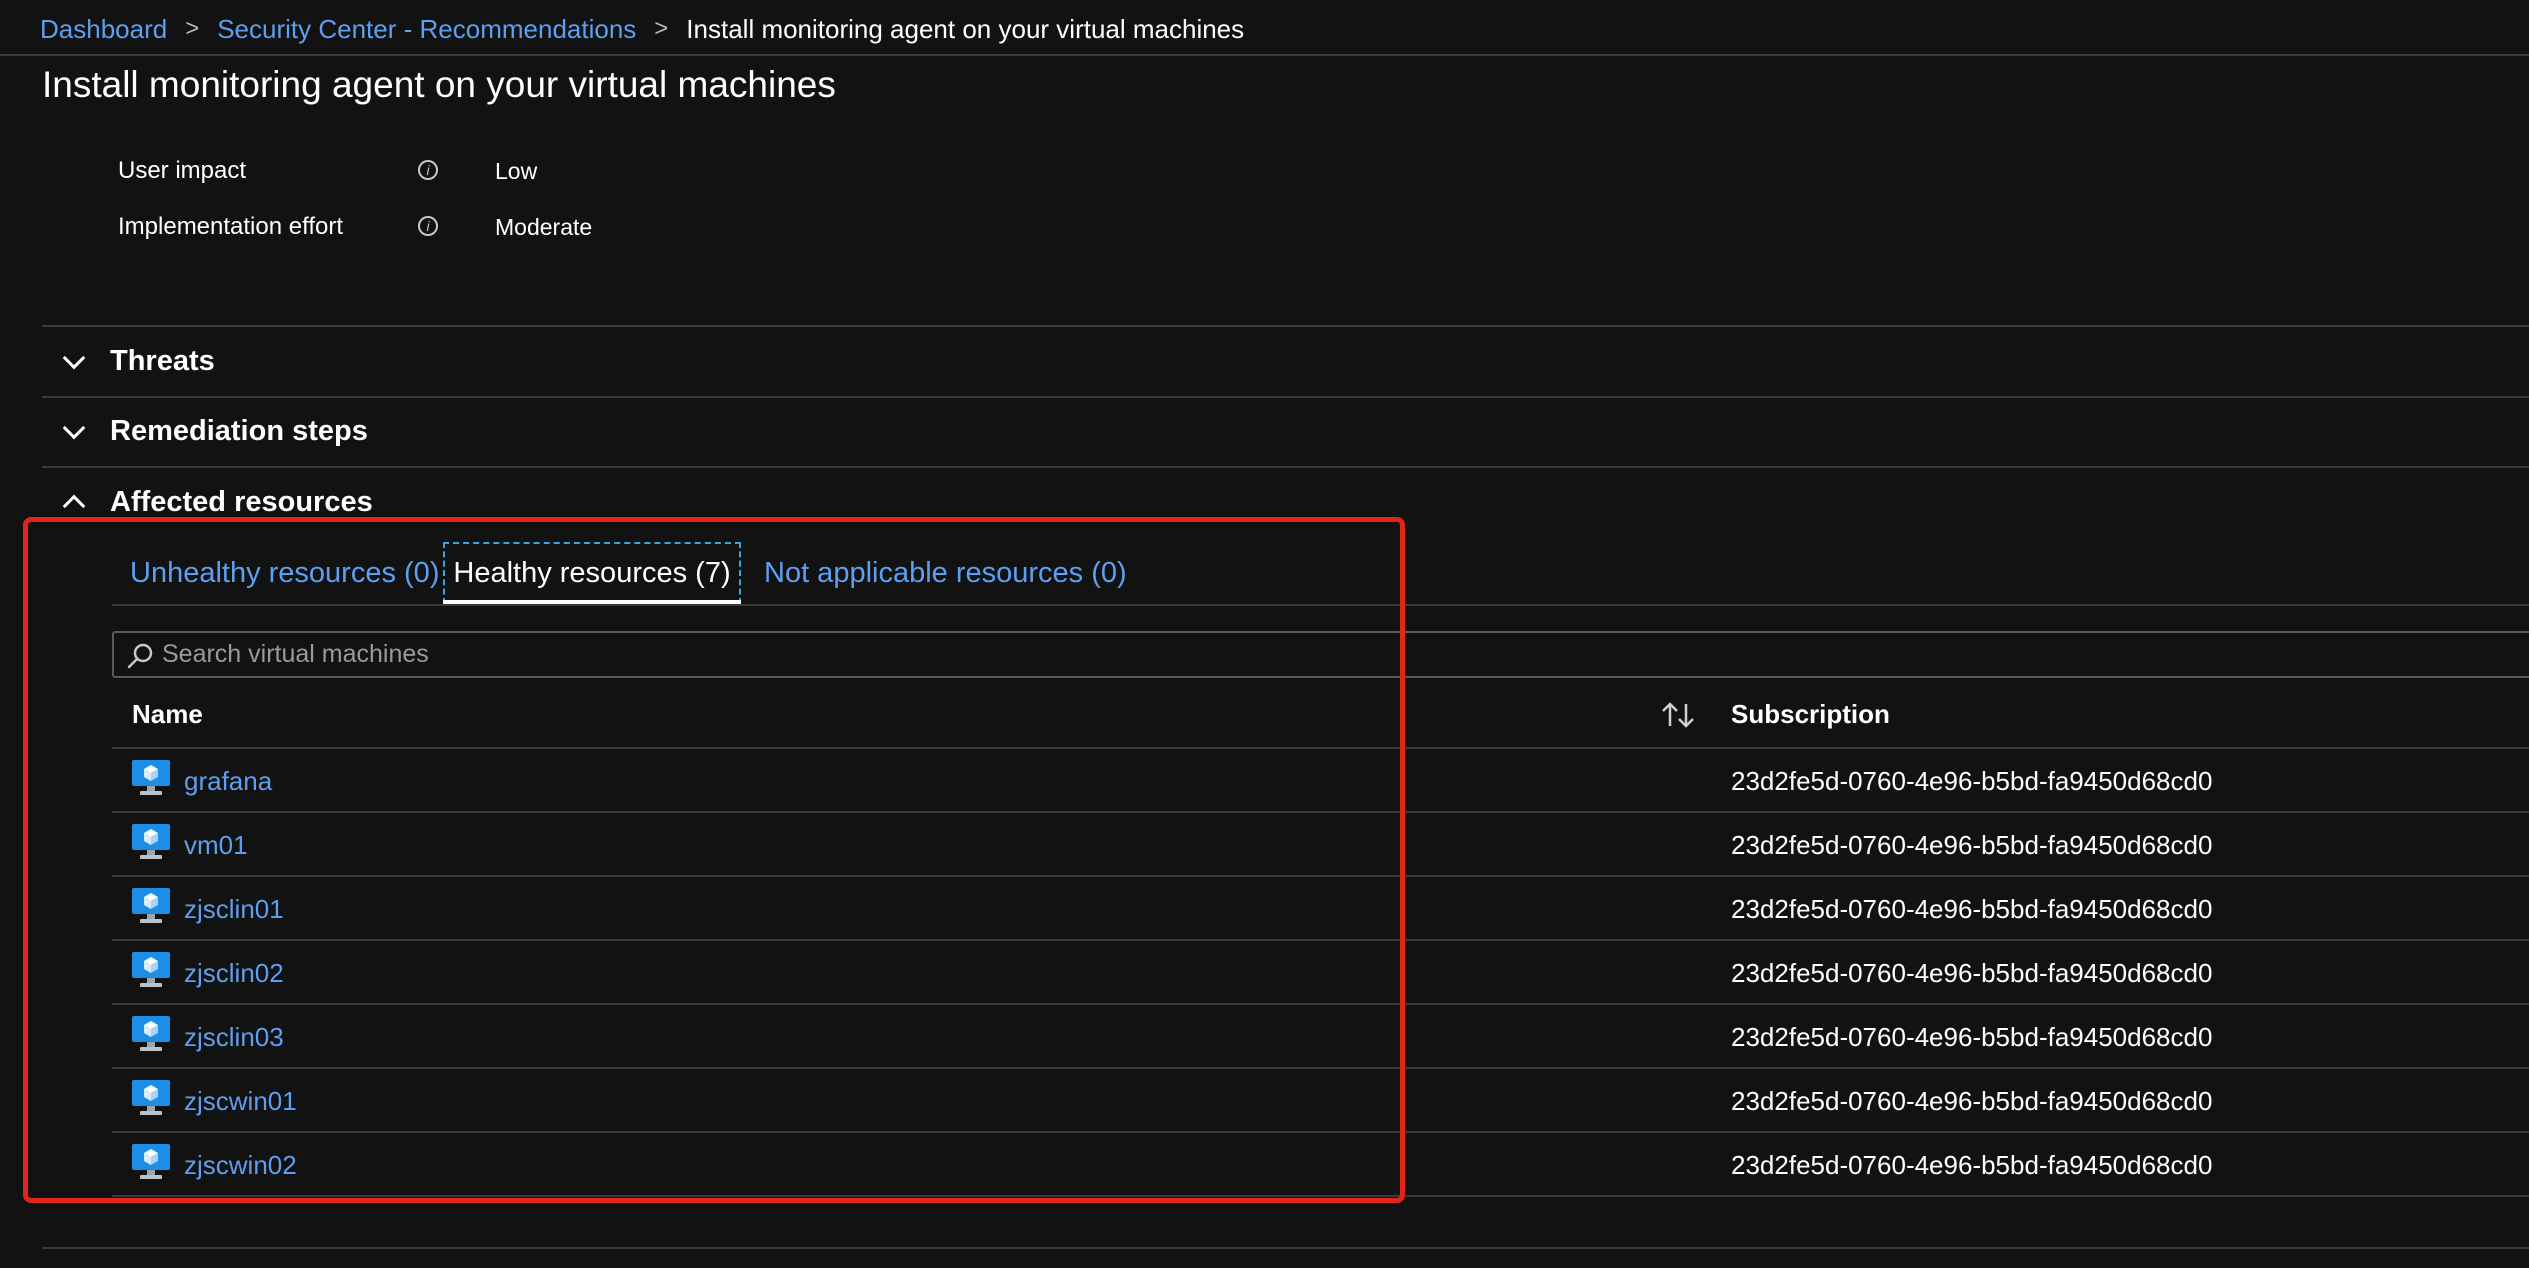 This screenshot has width=2529, height=1268. I want to click on user-impact-value: Low, so click(516, 171).